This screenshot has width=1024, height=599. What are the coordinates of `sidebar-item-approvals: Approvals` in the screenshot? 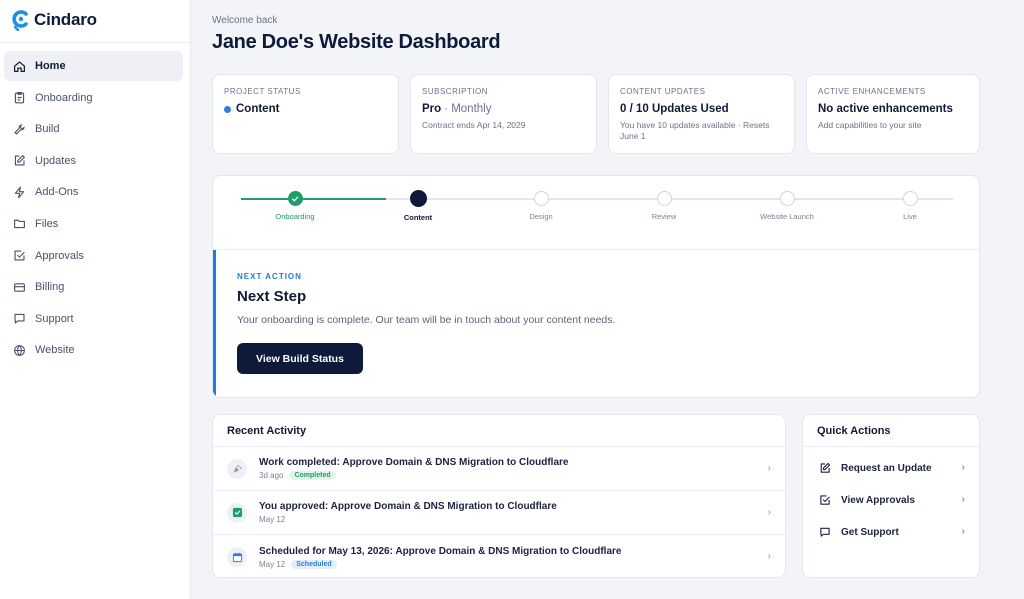 It's located at (93, 256).